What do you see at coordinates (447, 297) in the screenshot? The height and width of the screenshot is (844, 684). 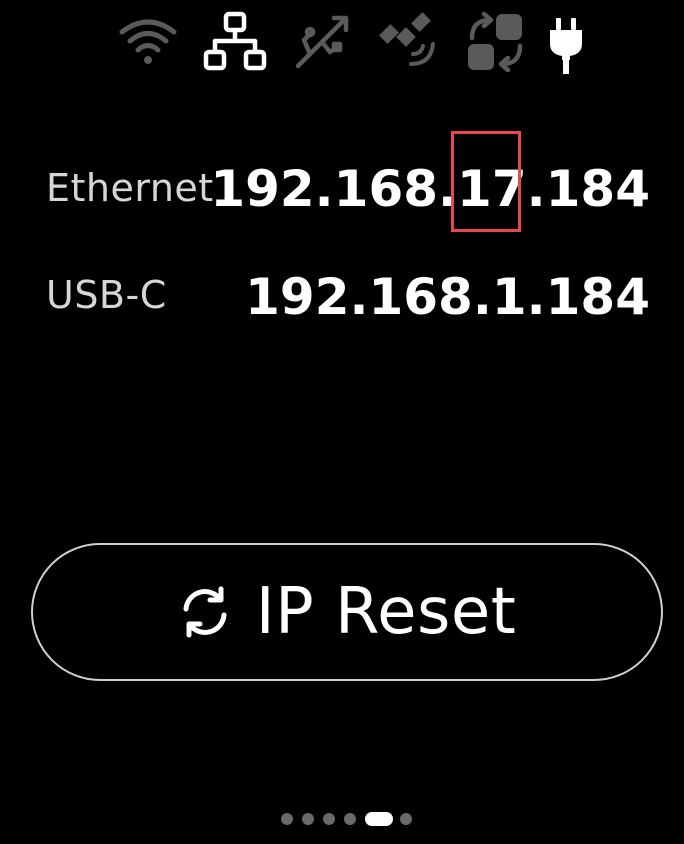 I see `usb-c-ip-address: 192.168.1.184` at bounding box center [447, 297].